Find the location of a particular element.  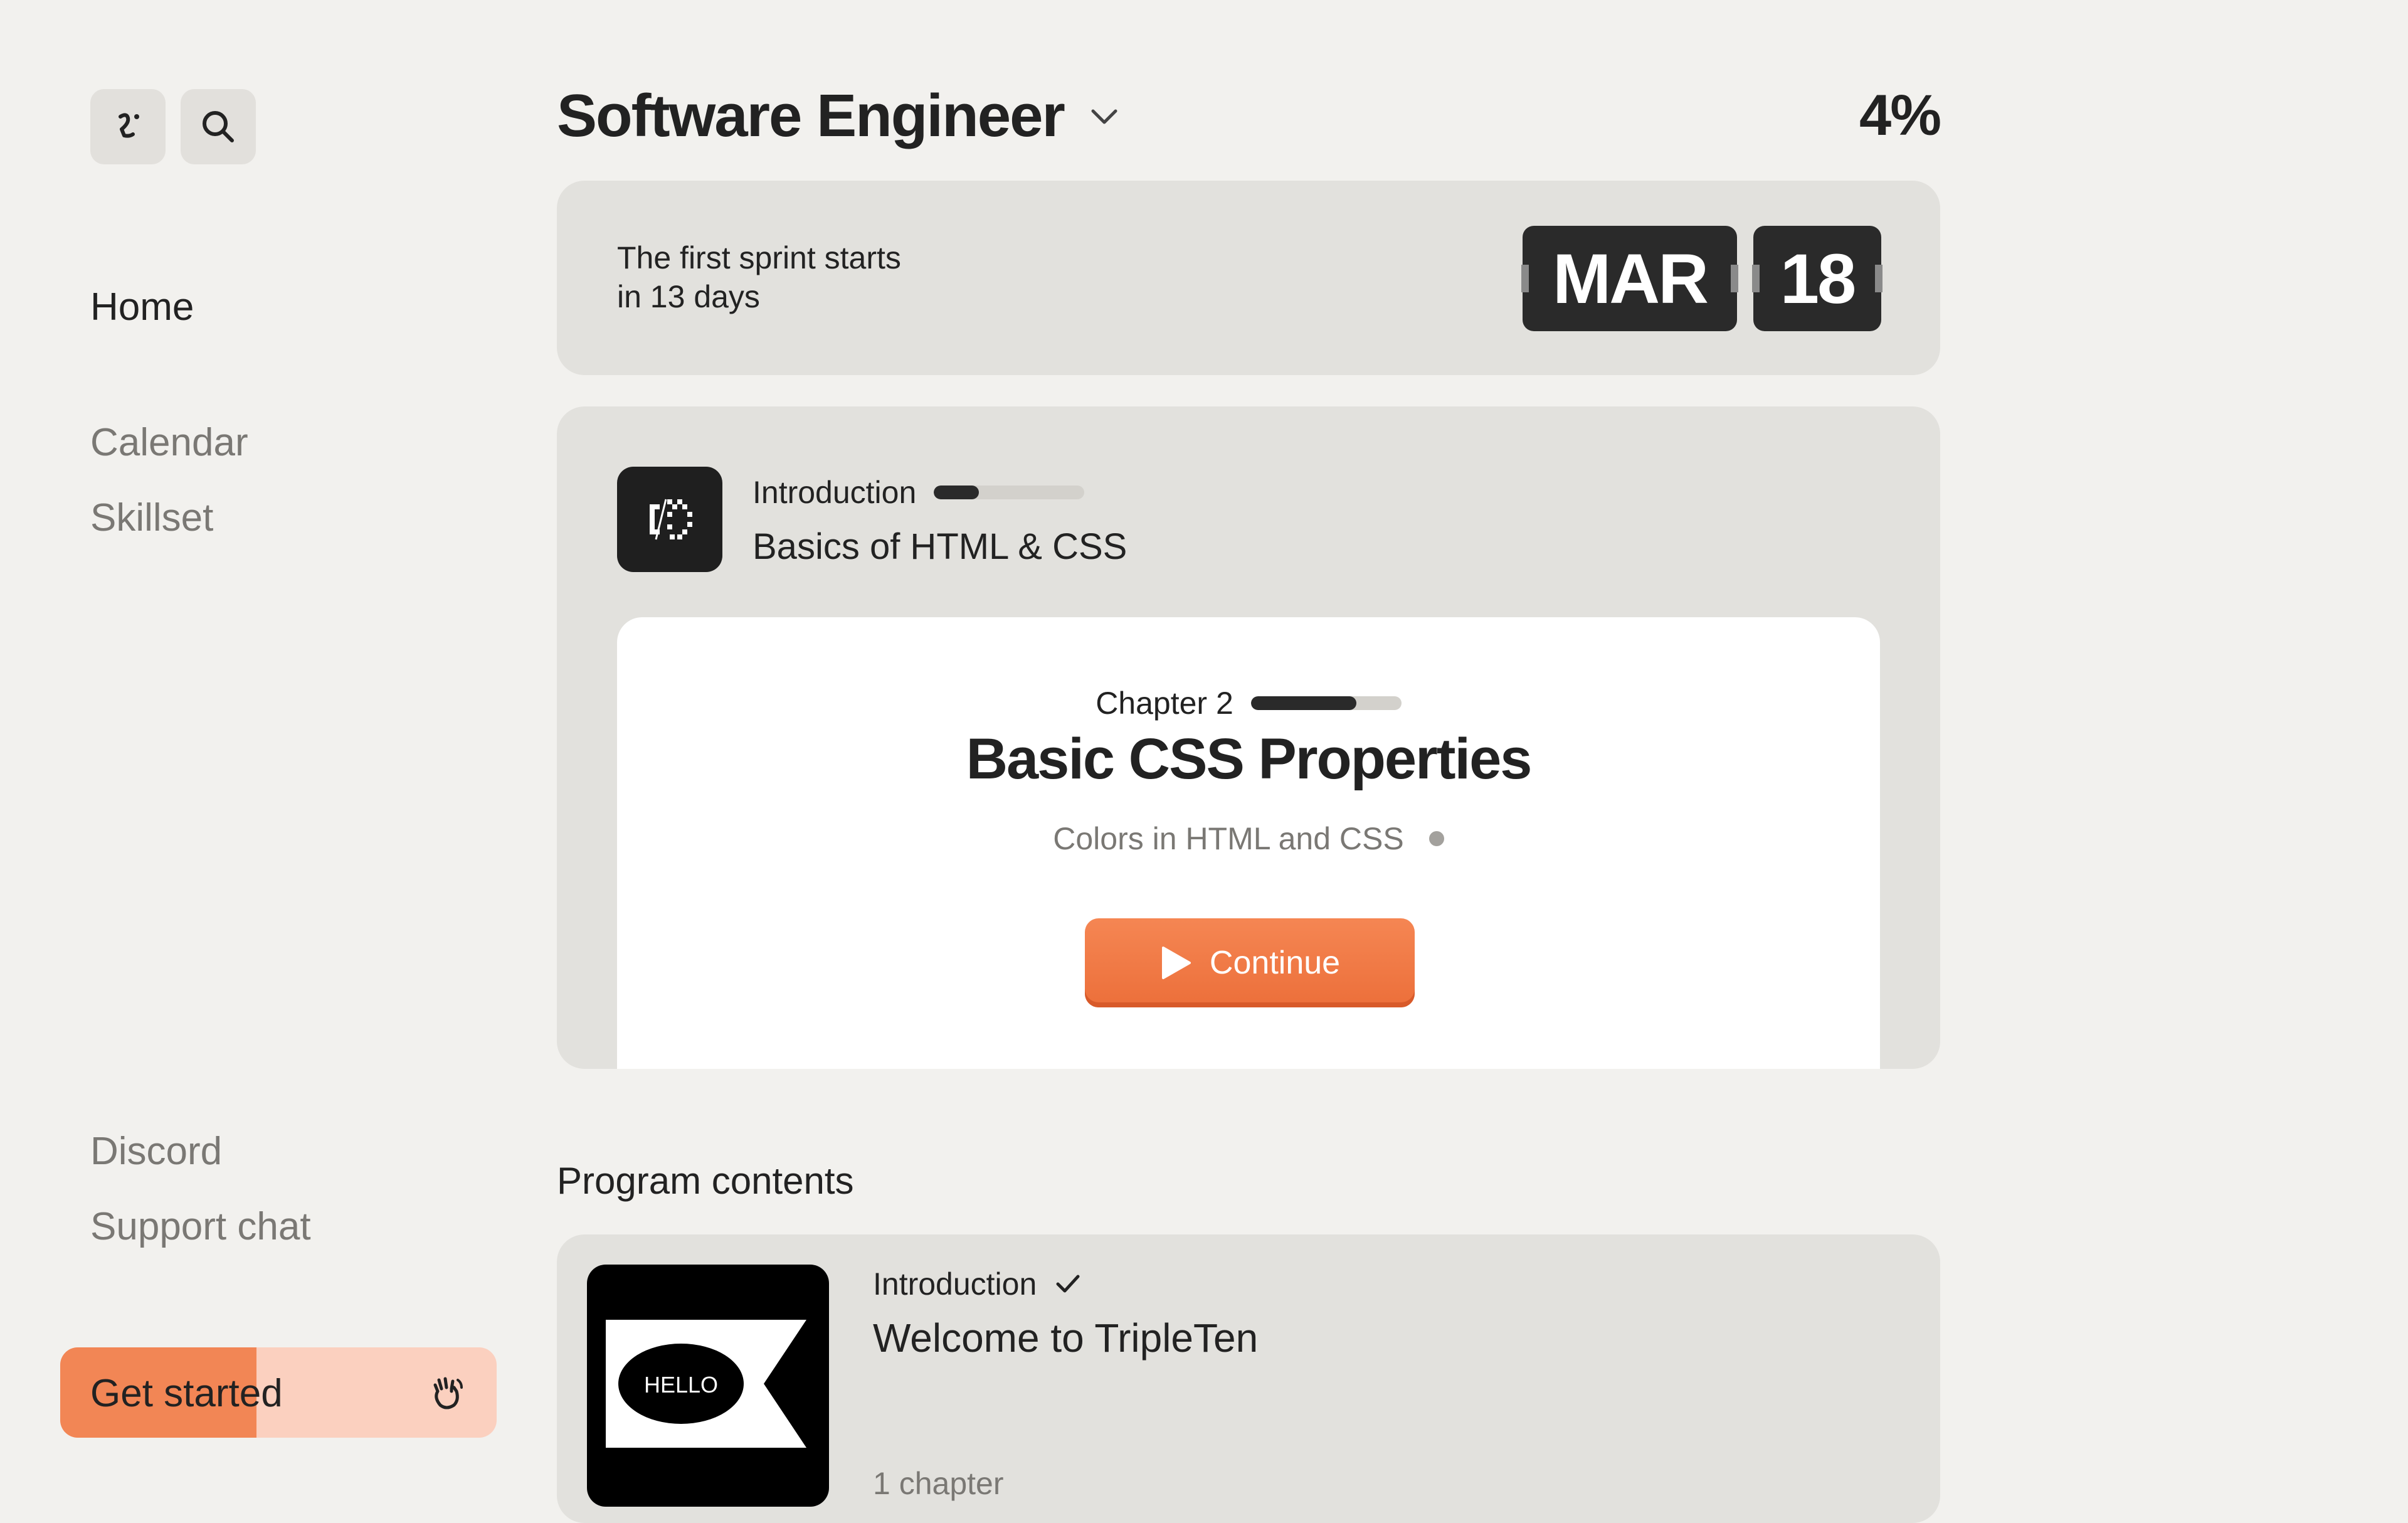

checkmark-icon is located at coordinates (1068, 1284).